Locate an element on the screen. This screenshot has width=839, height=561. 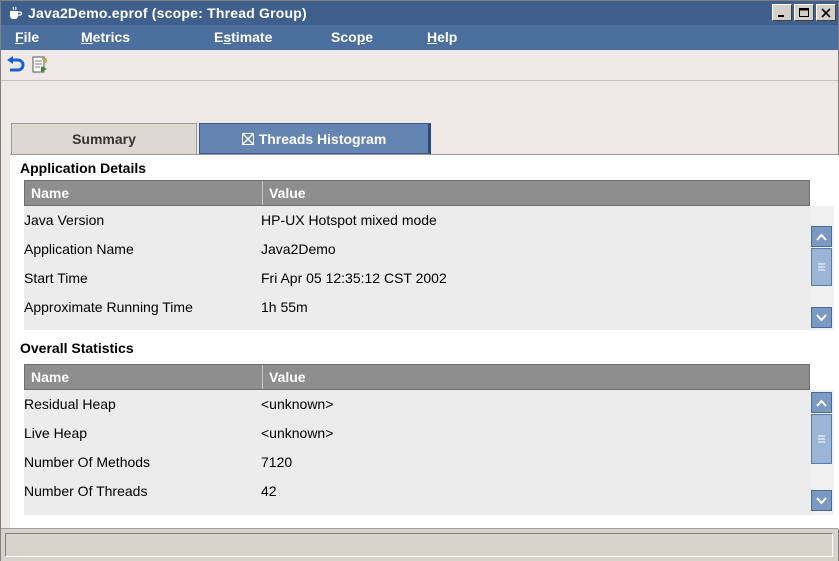
cell-name: Application Name is located at coordinates (79, 249).